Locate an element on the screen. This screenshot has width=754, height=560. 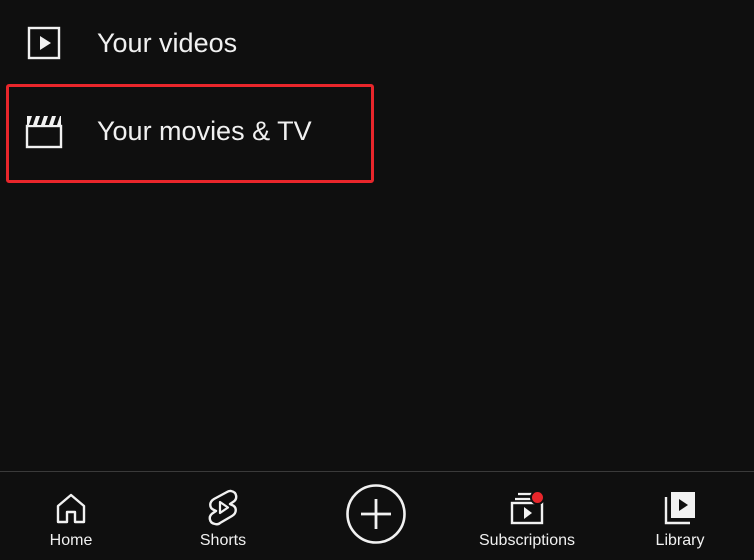
nav-subscriptions: Subscriptions is located at coordinates (527, 516).